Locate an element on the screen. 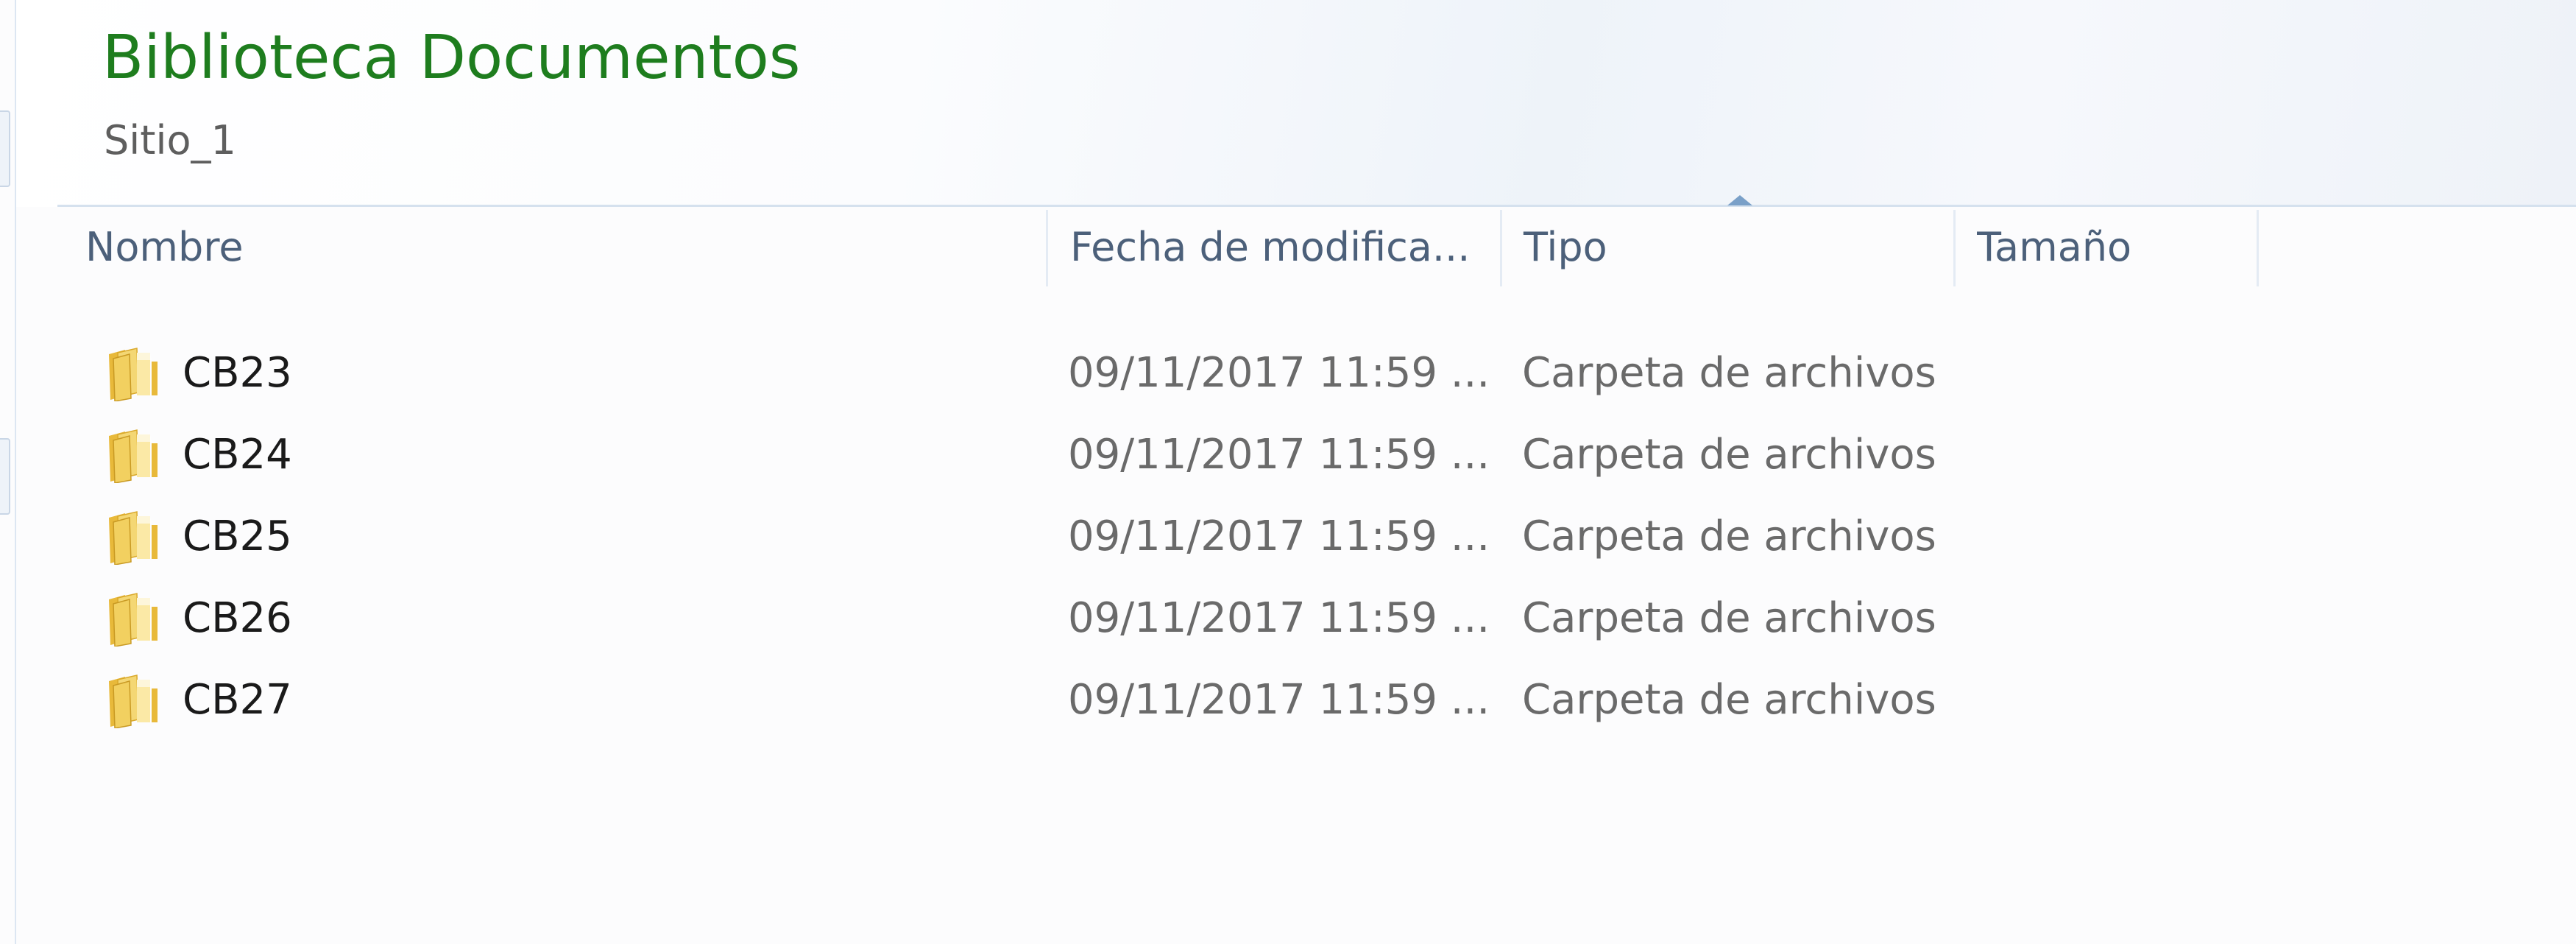 This screenshot has height=944, width=2576. item-name: CB23 is located at coordinates (237, 373).